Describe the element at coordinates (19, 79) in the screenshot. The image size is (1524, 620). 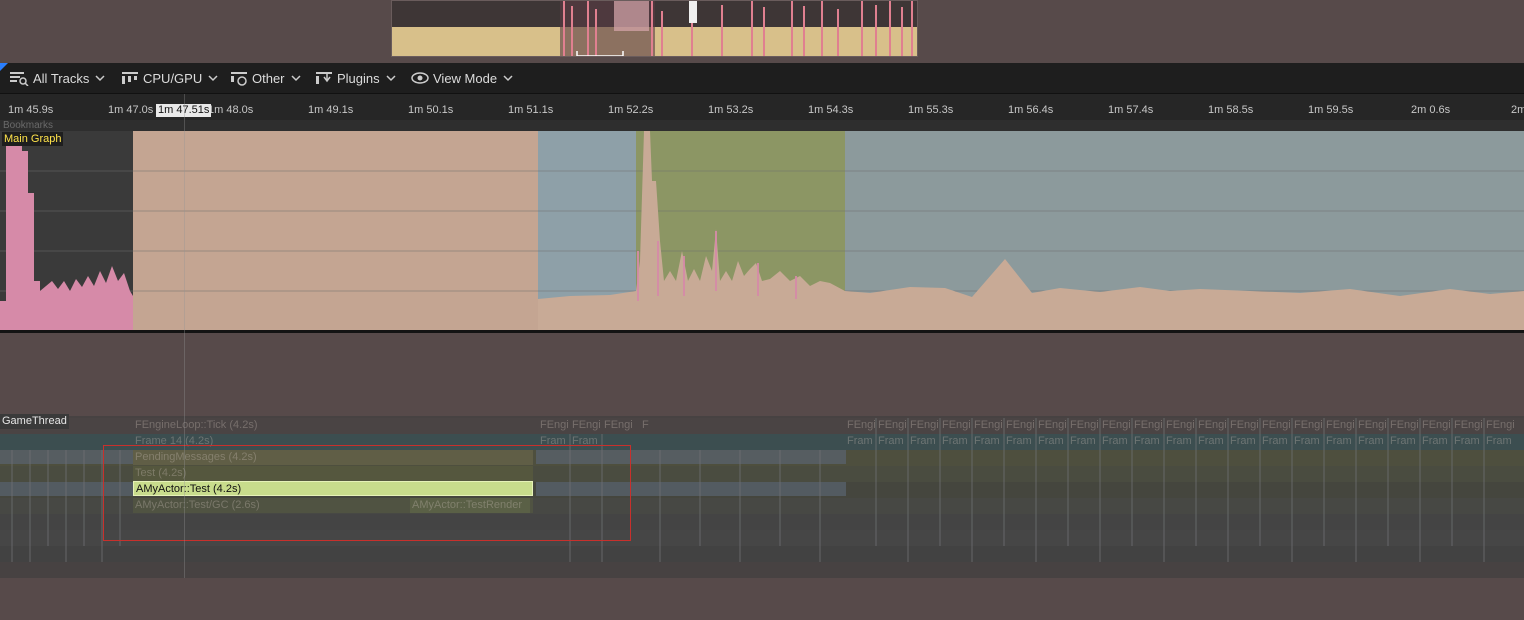
I see `tracks-filter-icon` at that location.